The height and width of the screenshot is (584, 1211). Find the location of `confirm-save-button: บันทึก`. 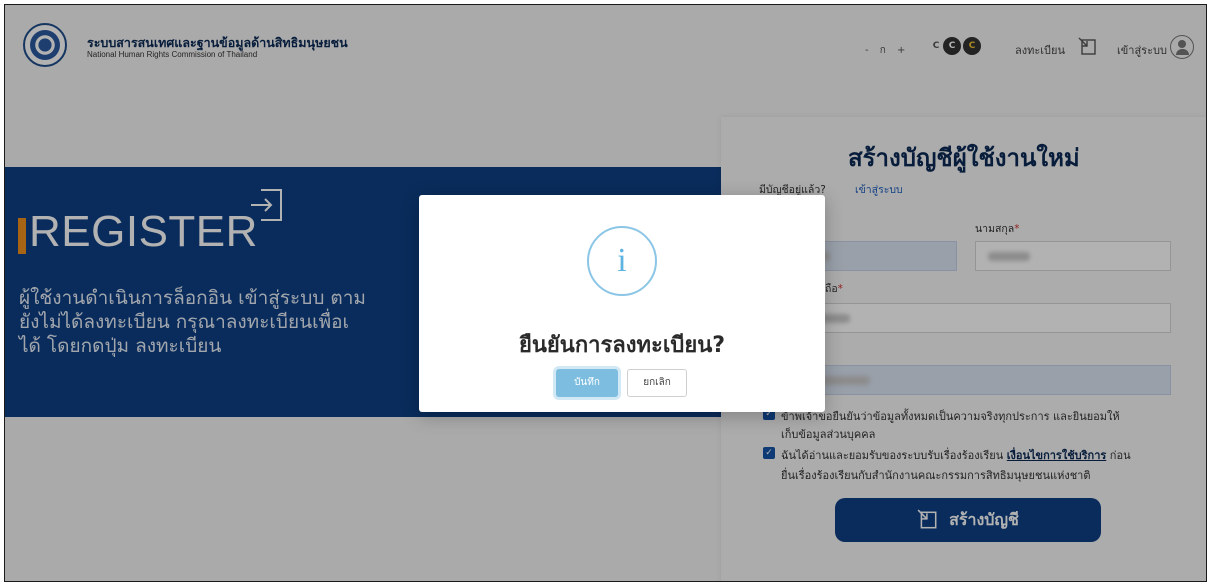

confirm-save-button: บันทึก is located at coordinates (587, 383).